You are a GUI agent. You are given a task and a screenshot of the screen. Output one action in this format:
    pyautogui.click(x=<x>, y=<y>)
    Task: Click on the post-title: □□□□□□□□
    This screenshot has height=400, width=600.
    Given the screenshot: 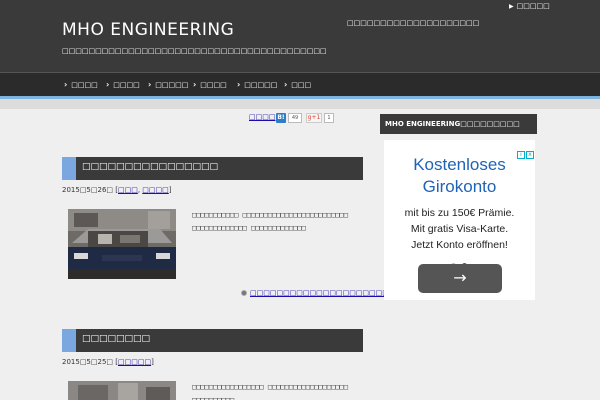 What is the action you would take?
    pyautogui.click(x=116, y=339)
    